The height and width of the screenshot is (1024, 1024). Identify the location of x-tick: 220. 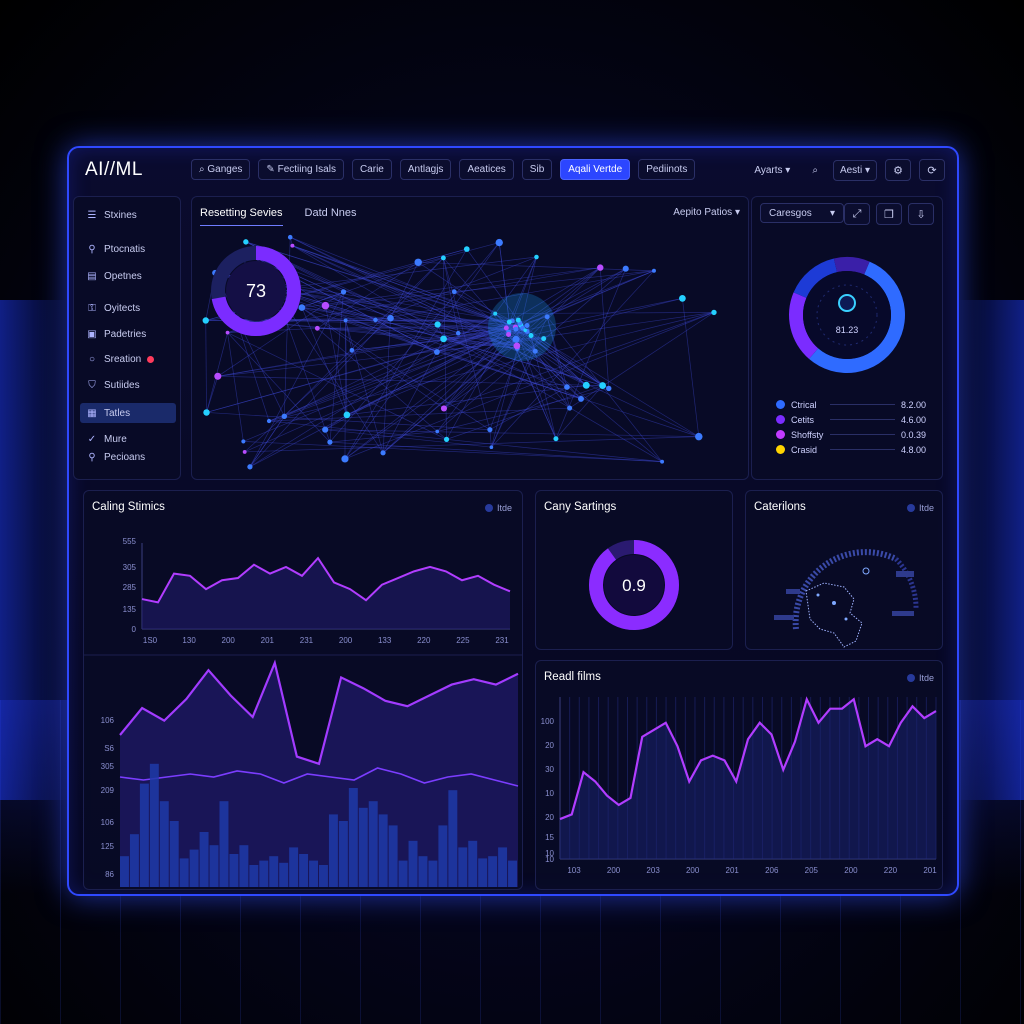
(424, 640).